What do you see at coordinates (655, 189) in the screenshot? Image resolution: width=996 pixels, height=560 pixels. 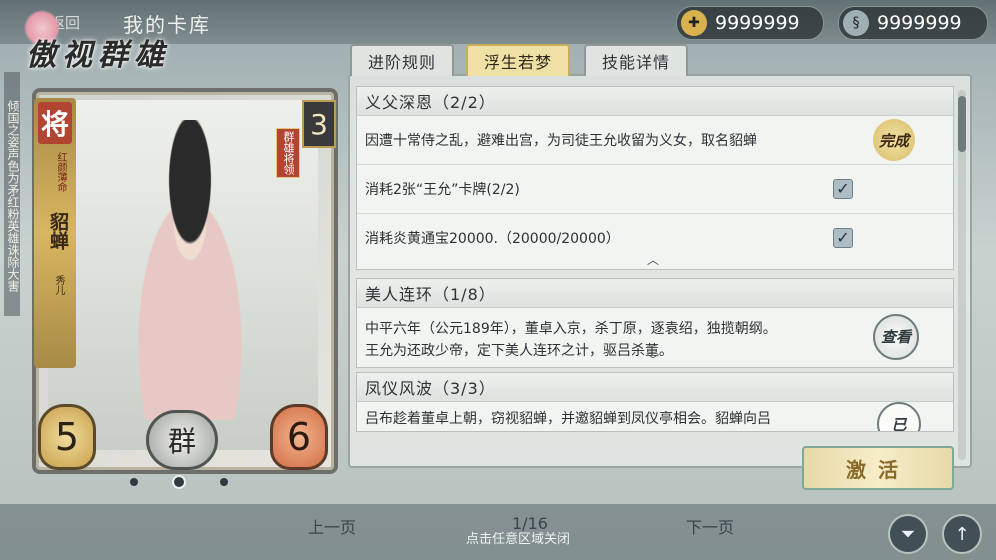 I see `requirement-row: 消耗2张“王允”卡牌(2/2) ✓` at bounding box center [655, 189].